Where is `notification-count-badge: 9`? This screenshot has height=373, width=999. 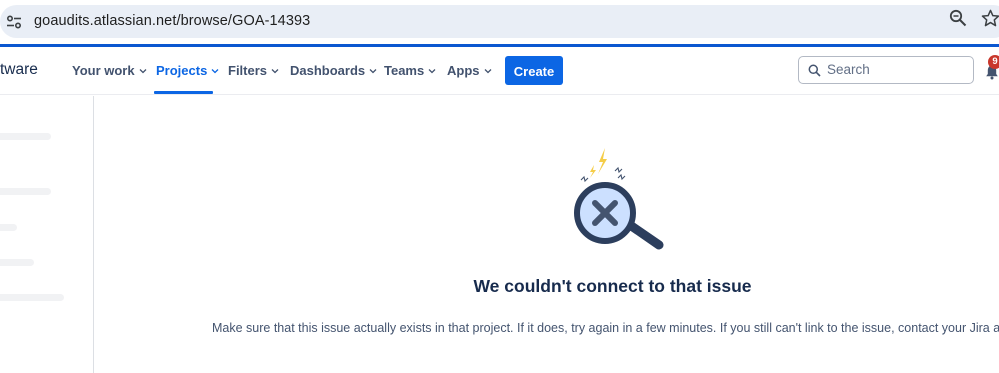 notification-count-badge: 9 is located at coordinates (993, 62).